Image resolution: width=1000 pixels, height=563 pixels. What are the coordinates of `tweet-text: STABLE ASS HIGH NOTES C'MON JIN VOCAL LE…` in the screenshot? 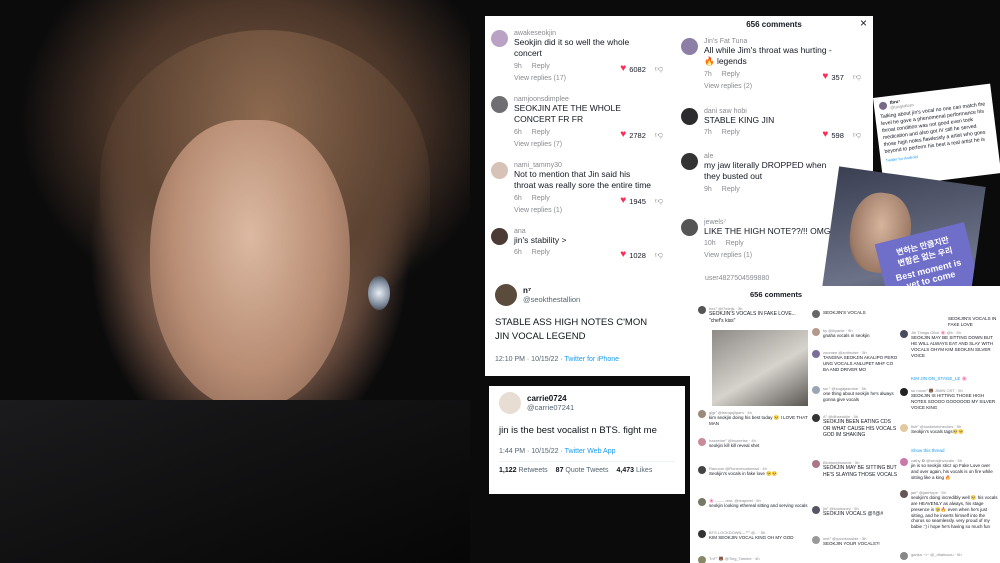 It's located at (571, 329).